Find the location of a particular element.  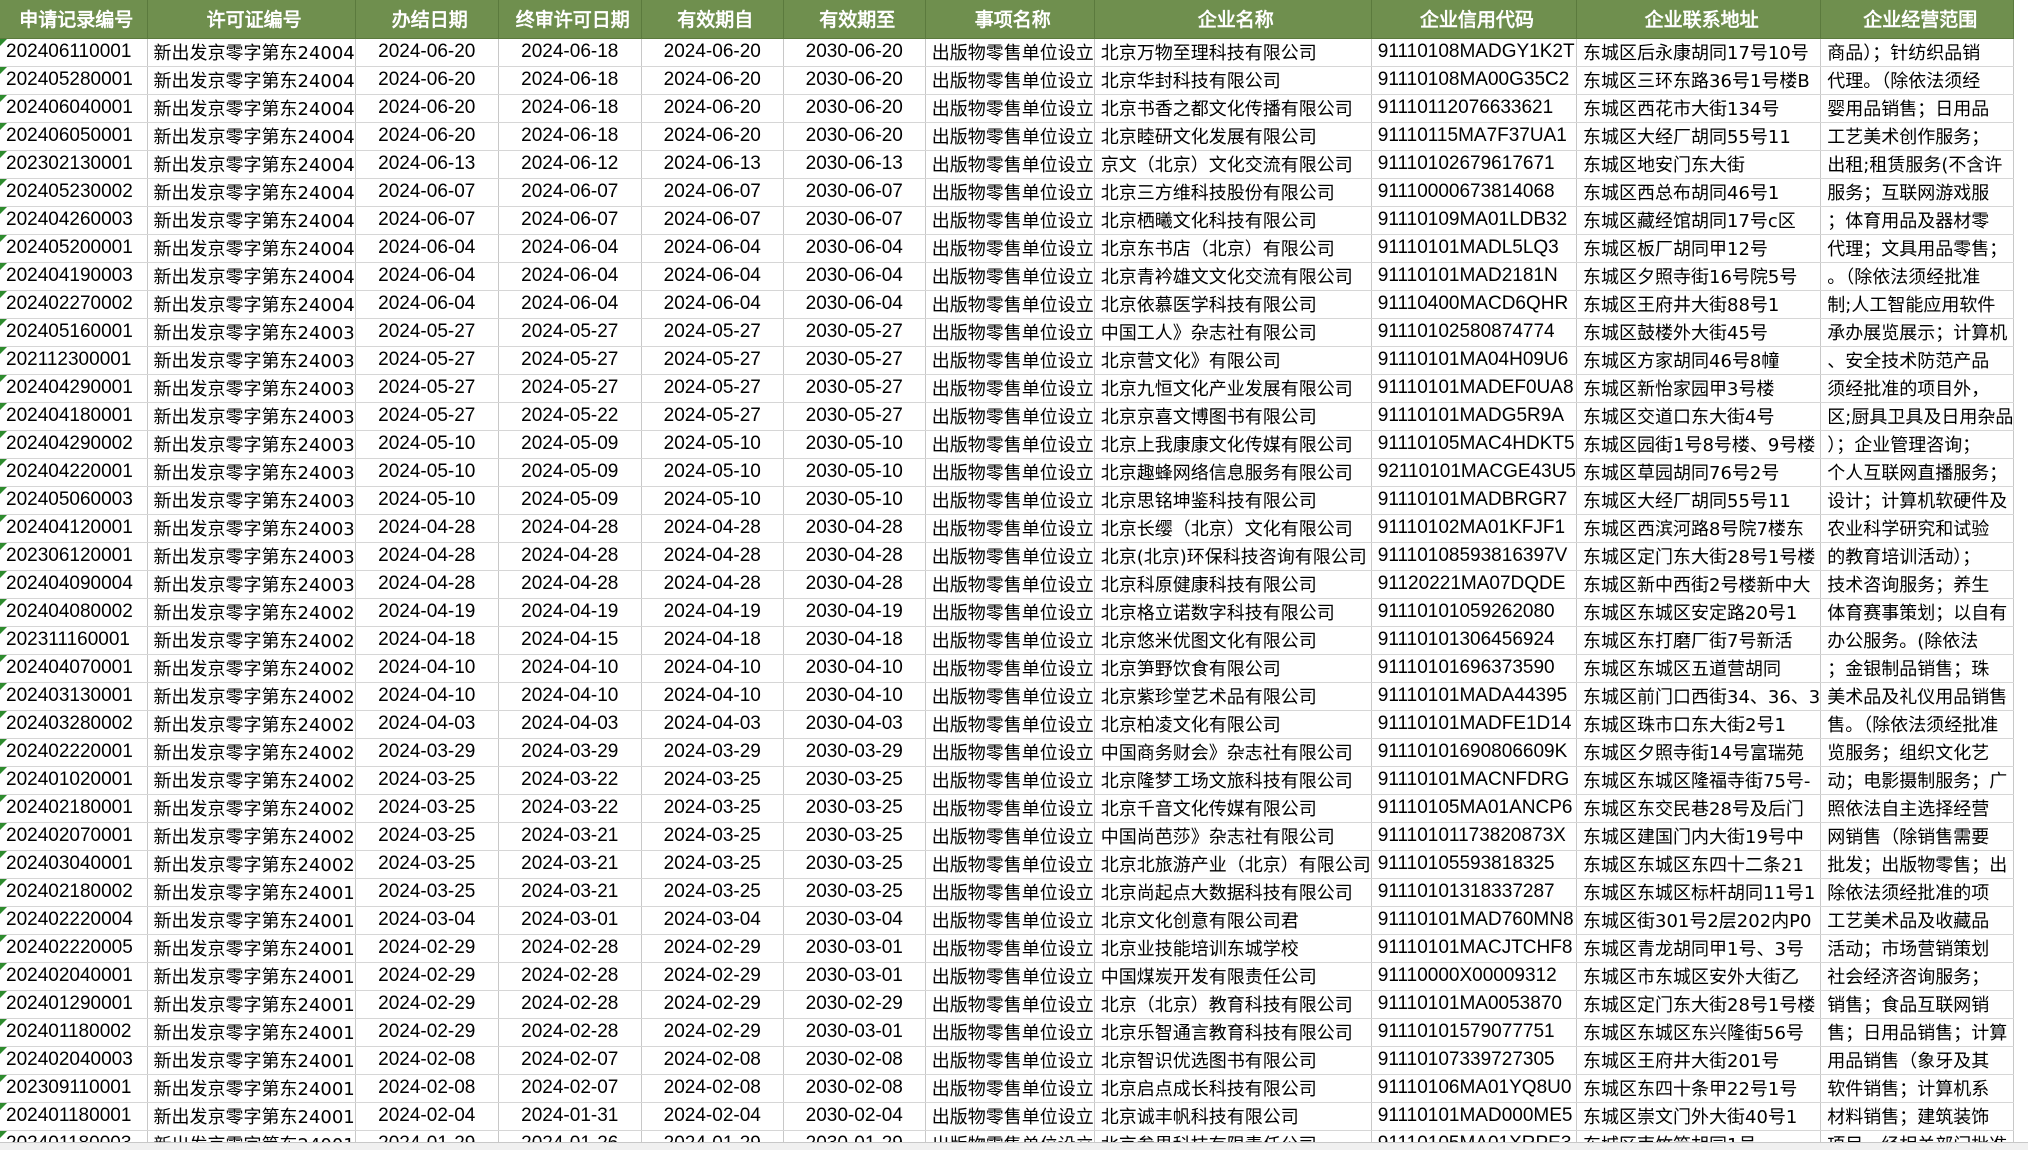

cell-credit-code: 91110101MAD2181N is located at coordinates (1474, 276).